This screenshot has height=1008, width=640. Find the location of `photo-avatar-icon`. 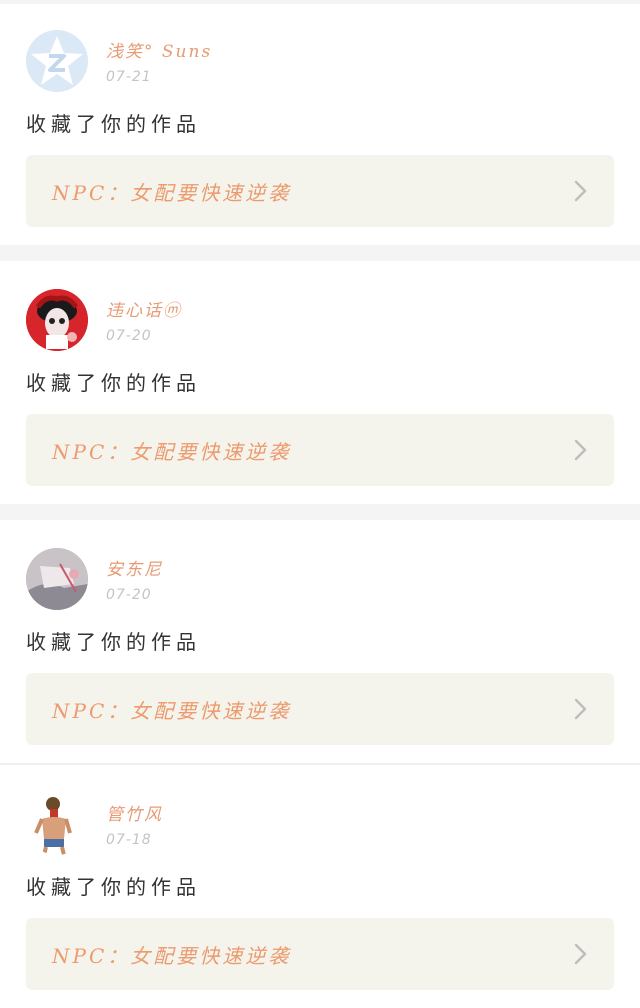

photo-avatar-icon is located at coordinates (57, 579).